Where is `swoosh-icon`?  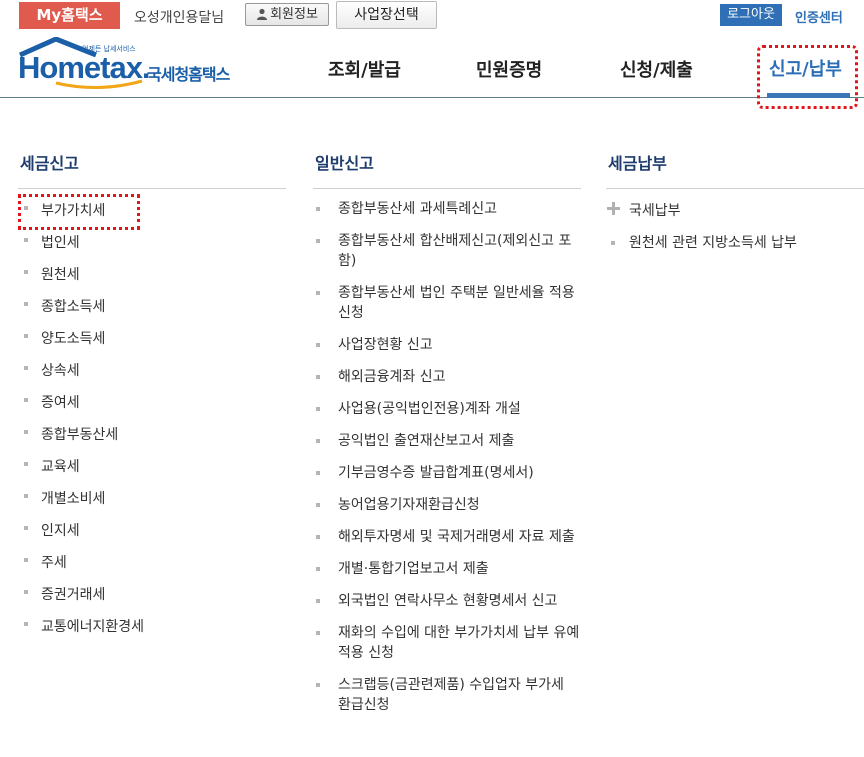 swoosh-icon is located at coordinates (99, 84).